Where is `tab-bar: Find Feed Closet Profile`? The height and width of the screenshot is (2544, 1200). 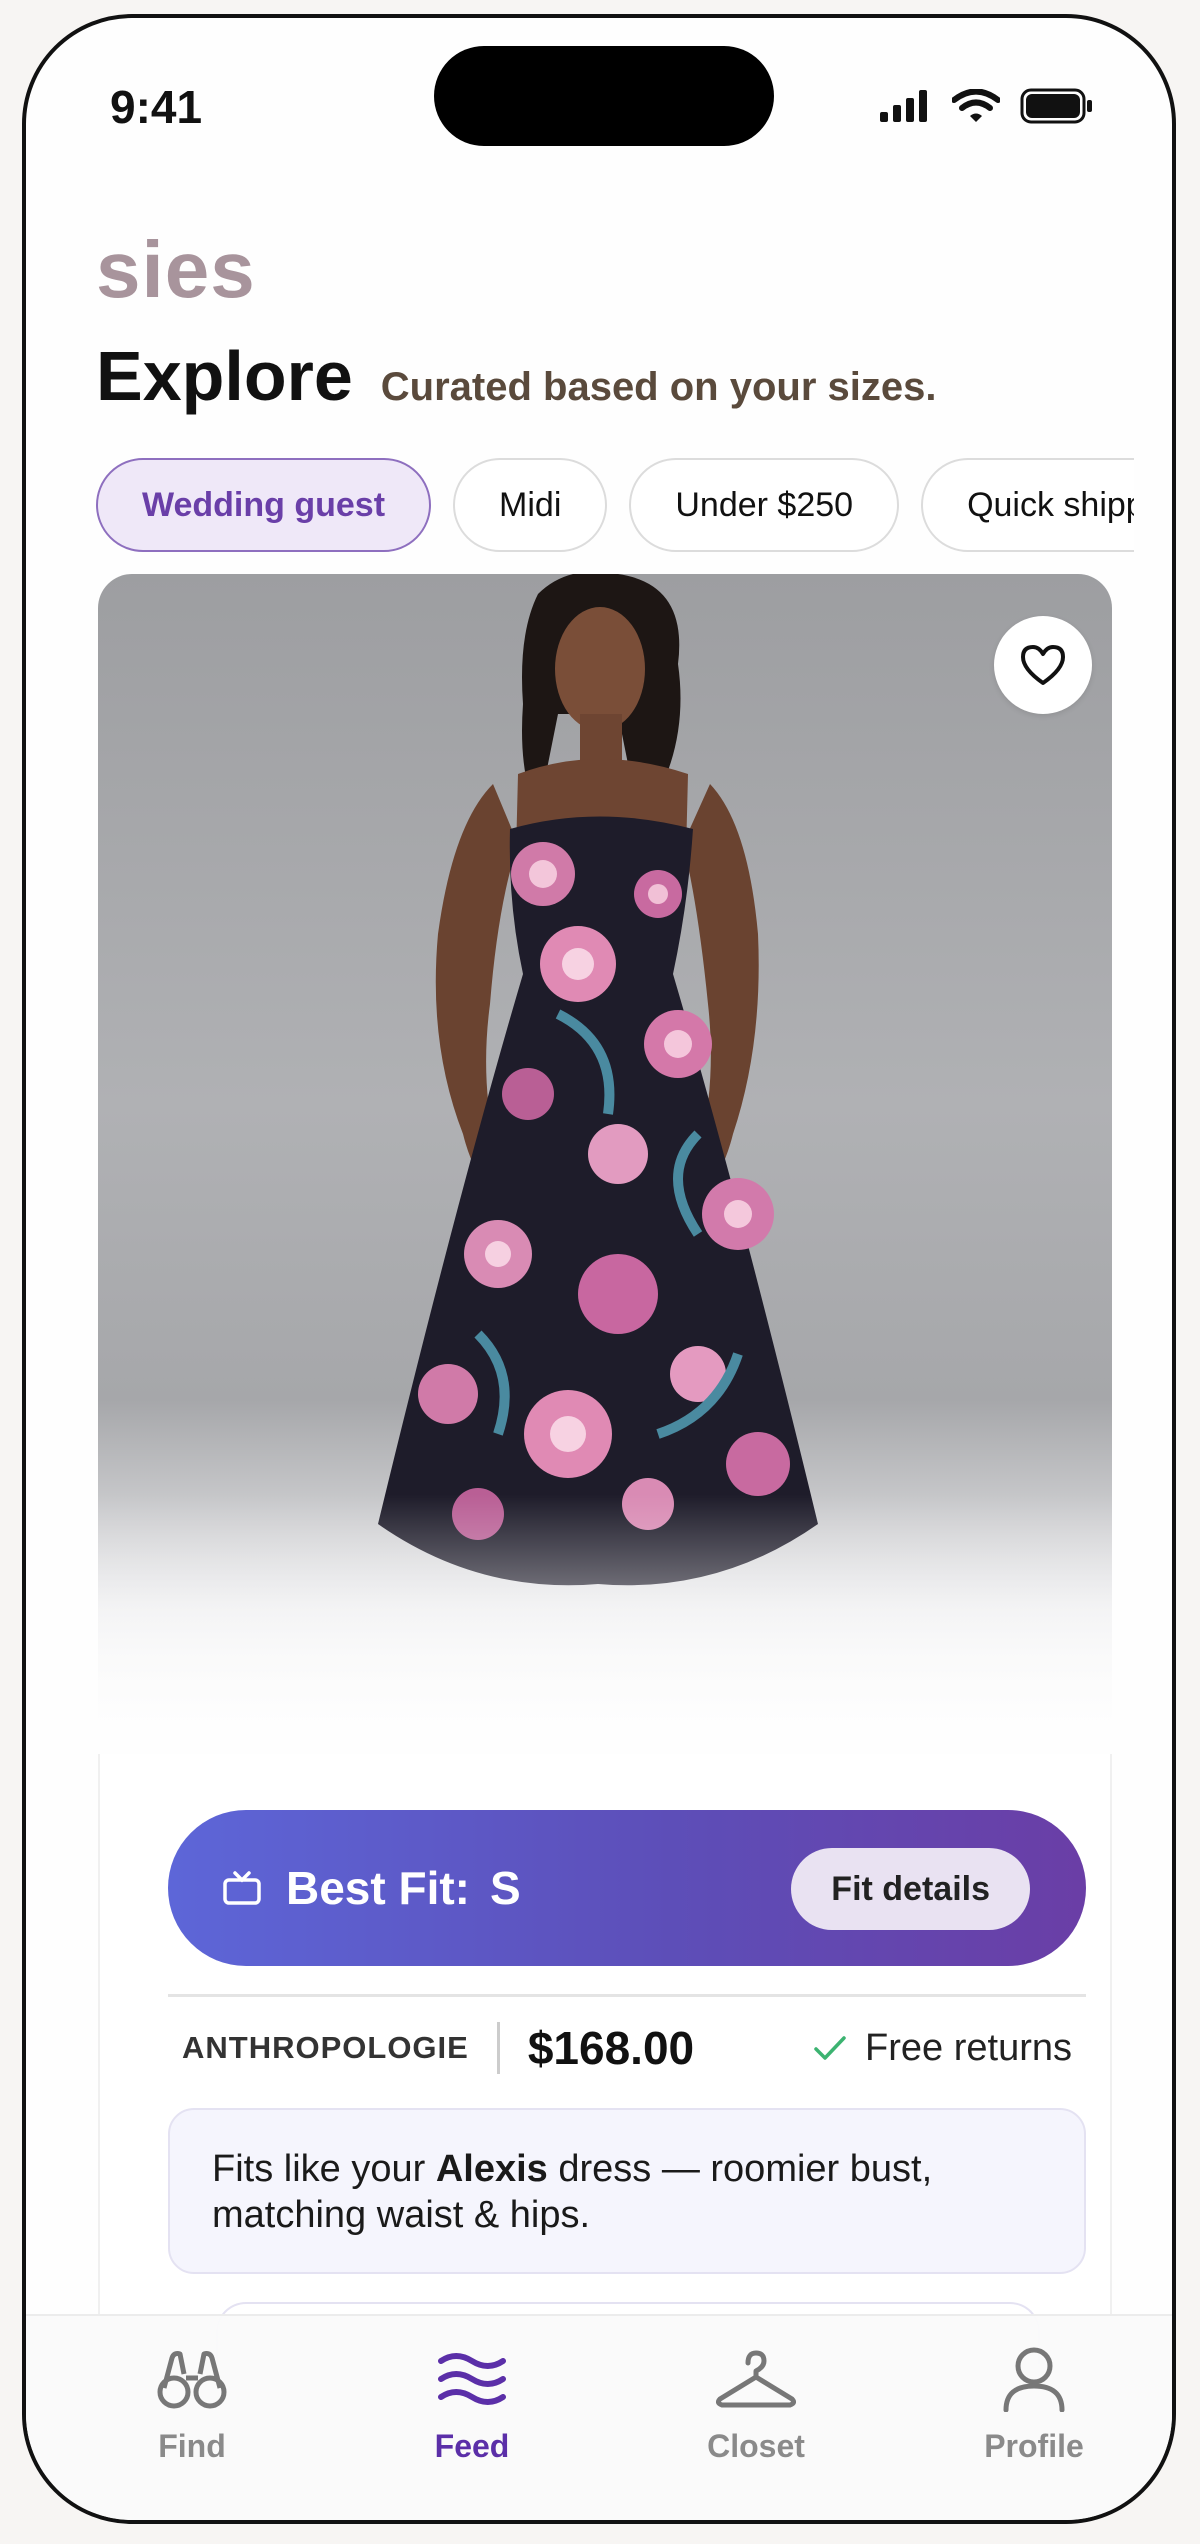
tab-bar: Find Feed Closet Profile is located at coordinates (599, 2417).